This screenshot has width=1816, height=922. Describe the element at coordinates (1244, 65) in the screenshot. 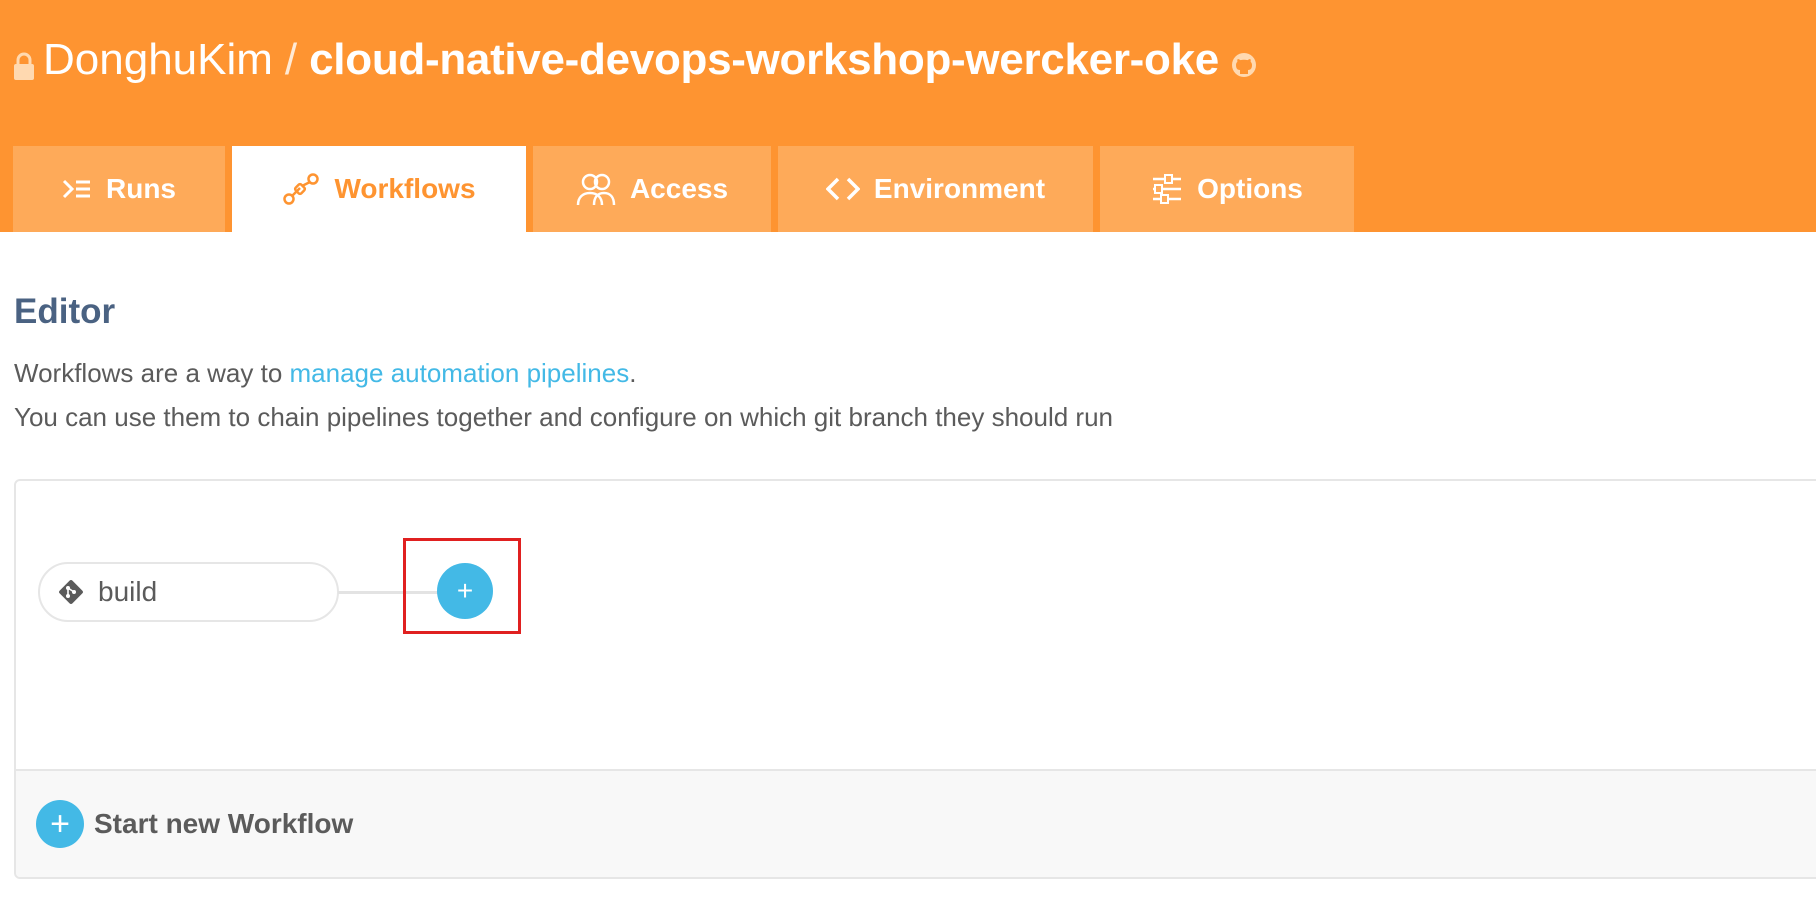

I see `github-icon` at that location.